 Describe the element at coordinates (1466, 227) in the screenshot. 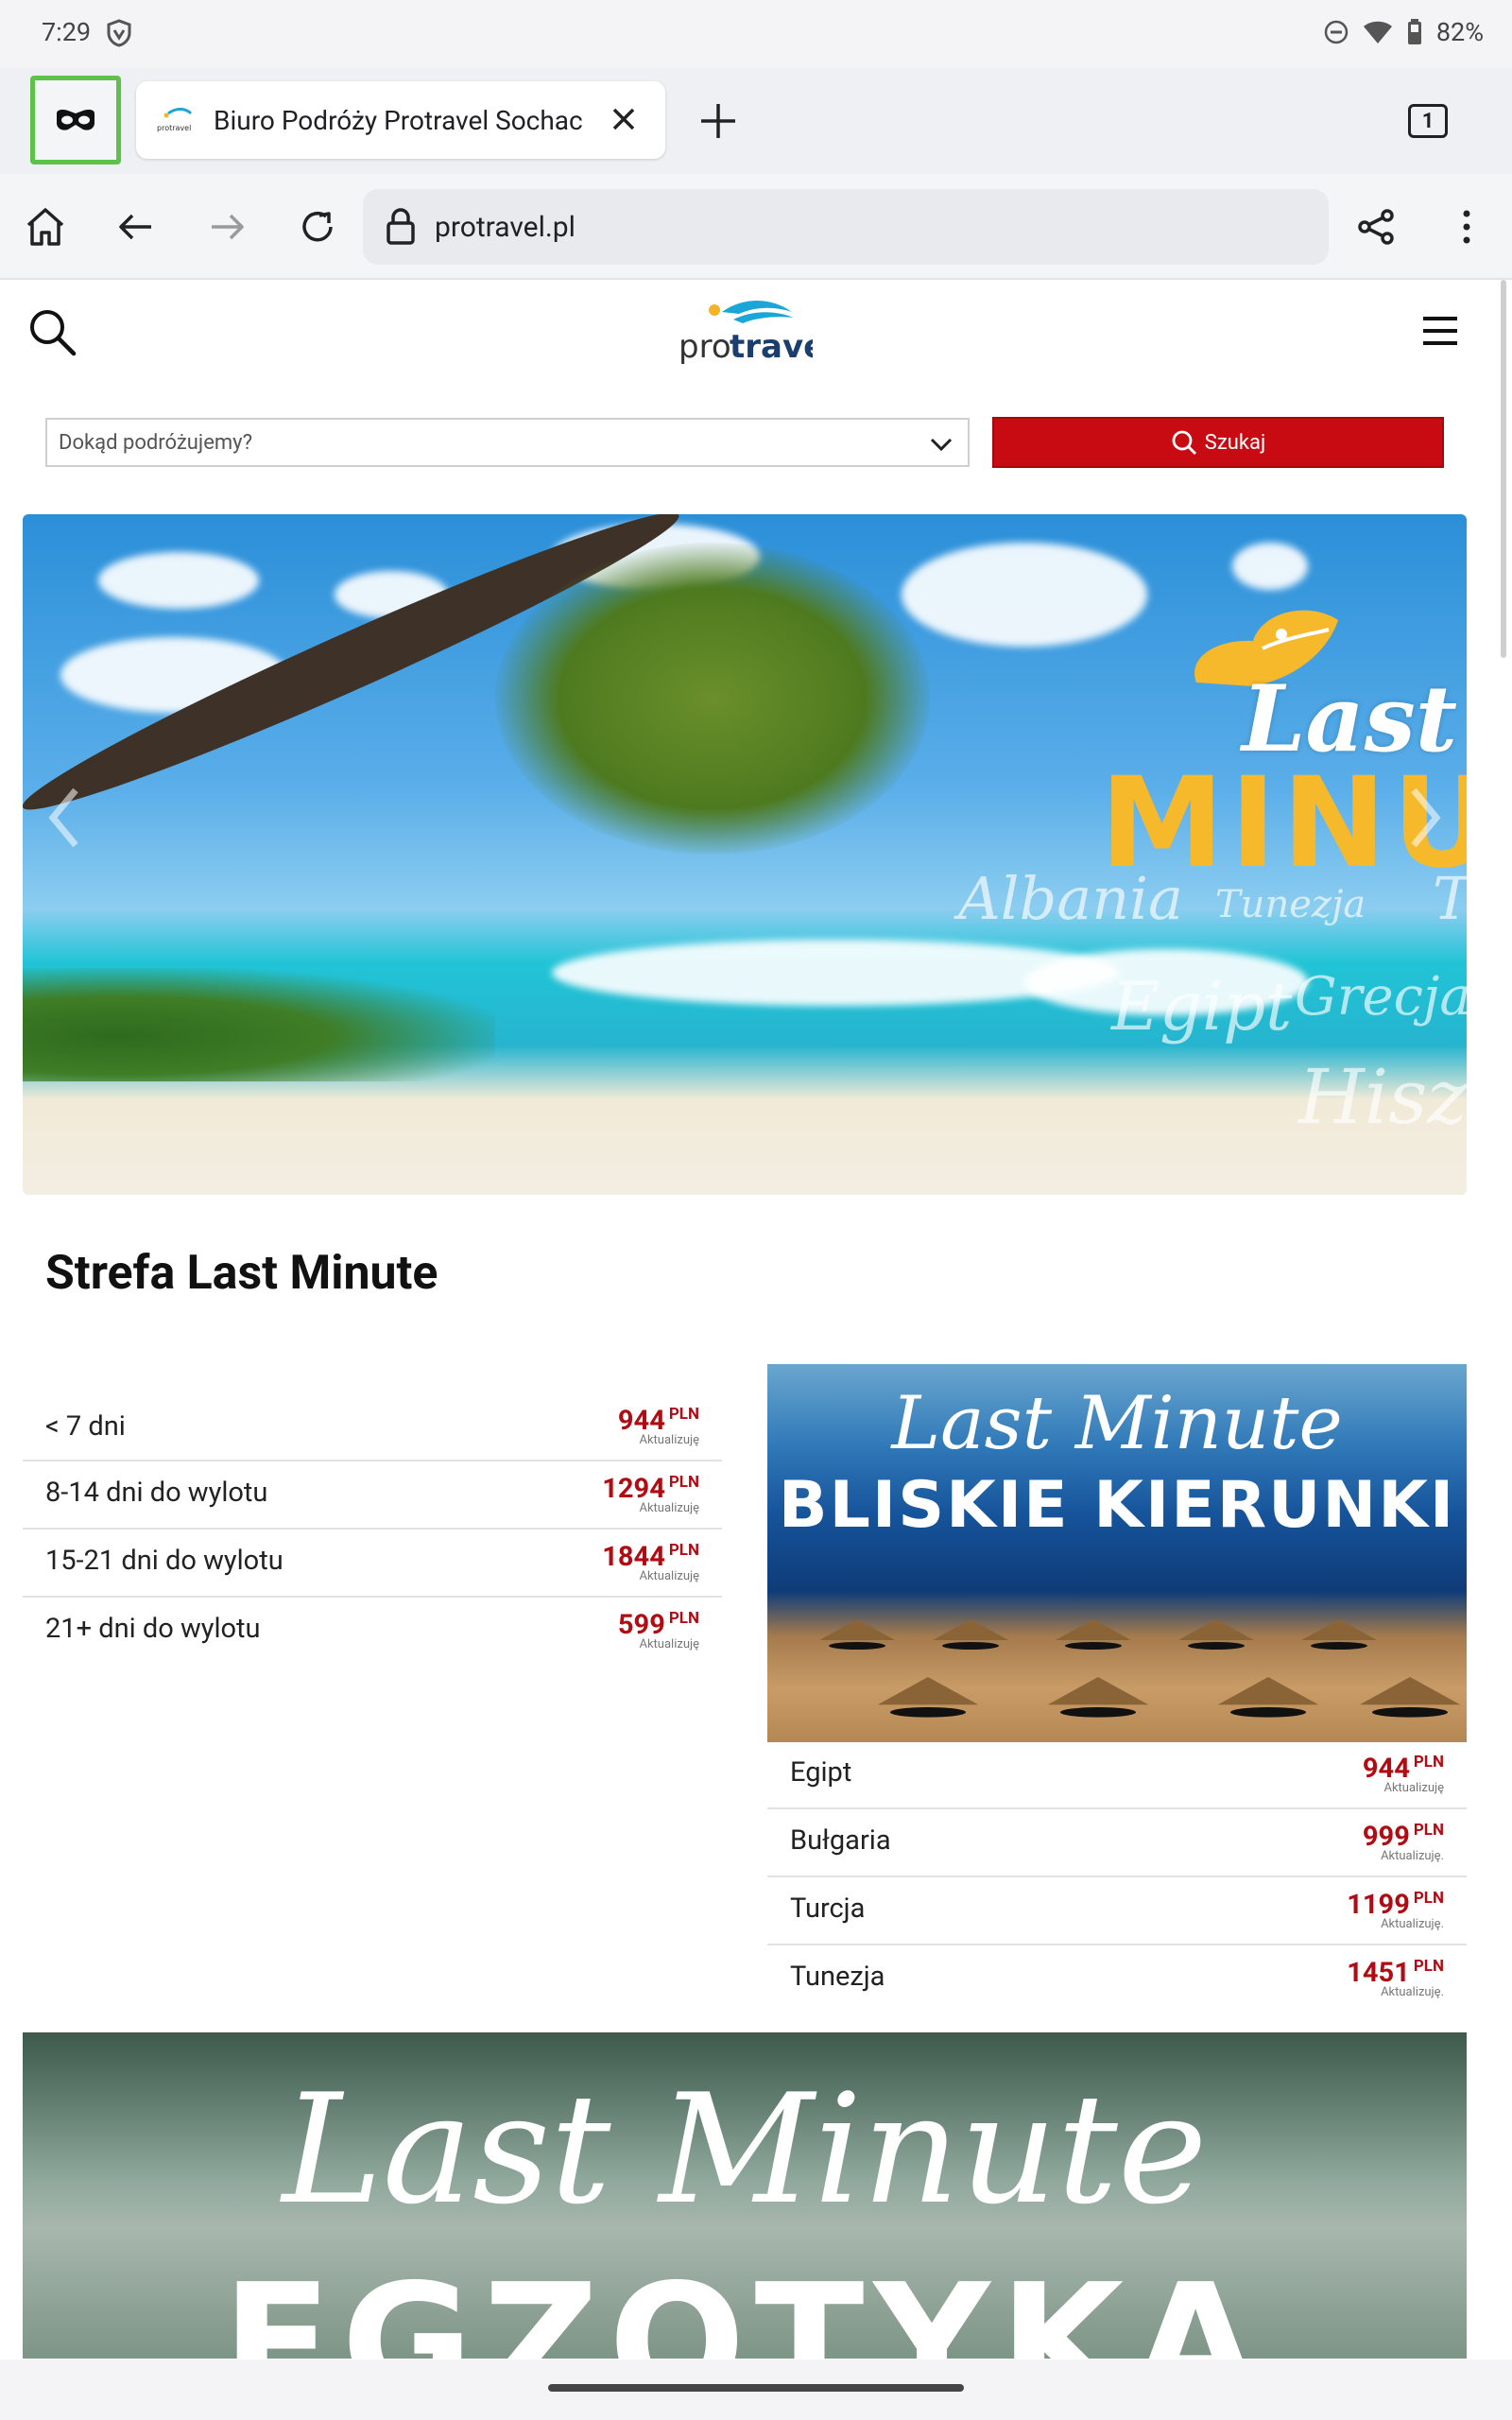

I see `more-menu-icon` at that location.